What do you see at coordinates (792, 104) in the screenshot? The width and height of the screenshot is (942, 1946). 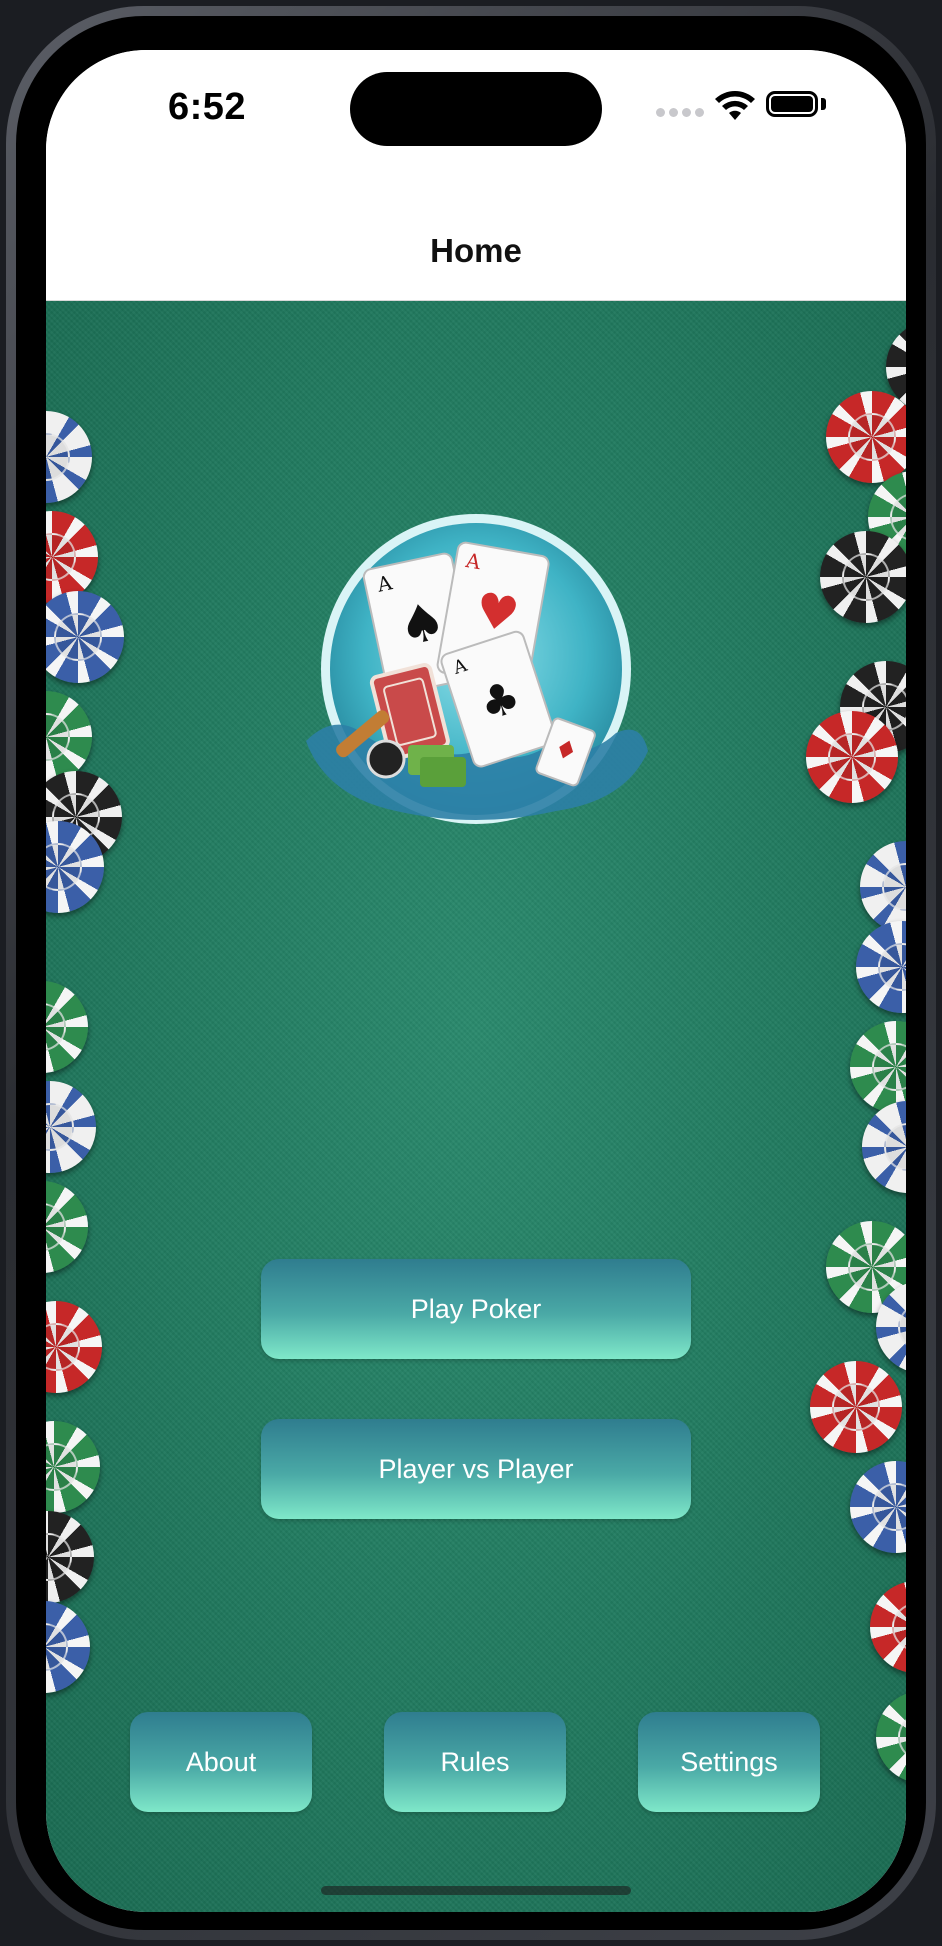 I see `battery-icon` at bounding box center [792, 104].